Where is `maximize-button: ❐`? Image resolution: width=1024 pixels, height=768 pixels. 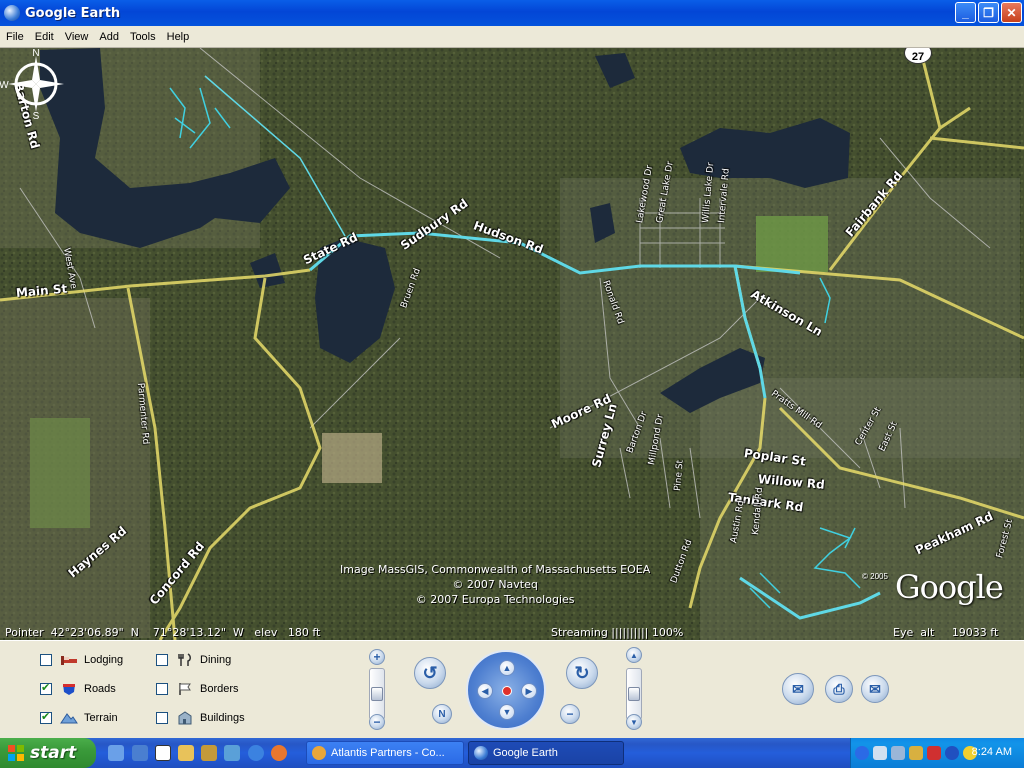
maximize-button: ❐ is located at coordinates (988, 12).